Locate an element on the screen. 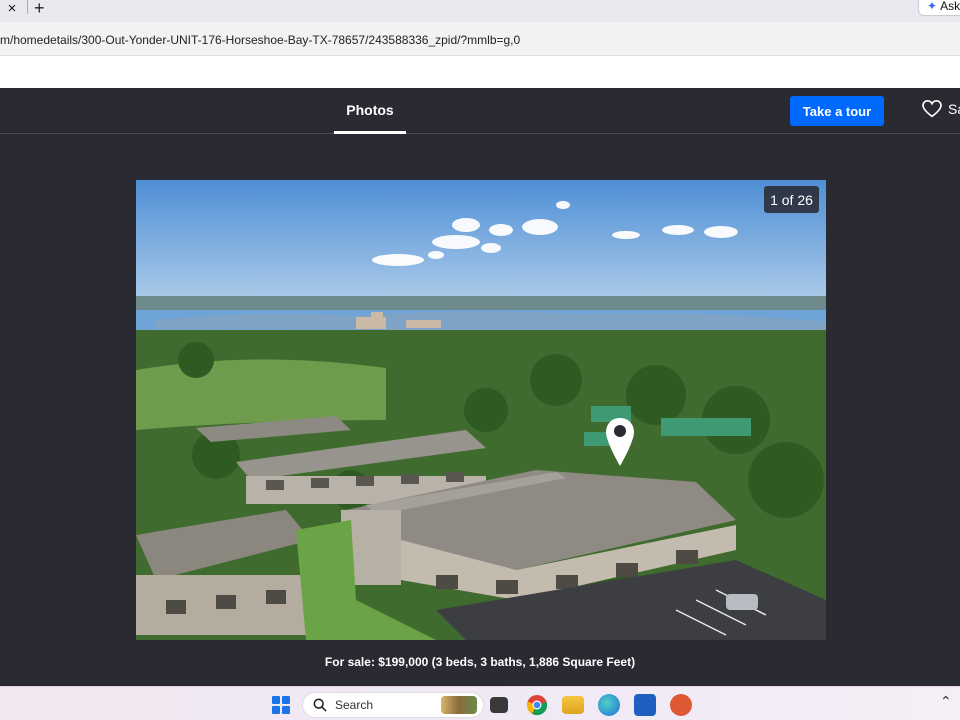  gallery-nav: Photos Take a tour Sa is located at coordinates (480, 111).